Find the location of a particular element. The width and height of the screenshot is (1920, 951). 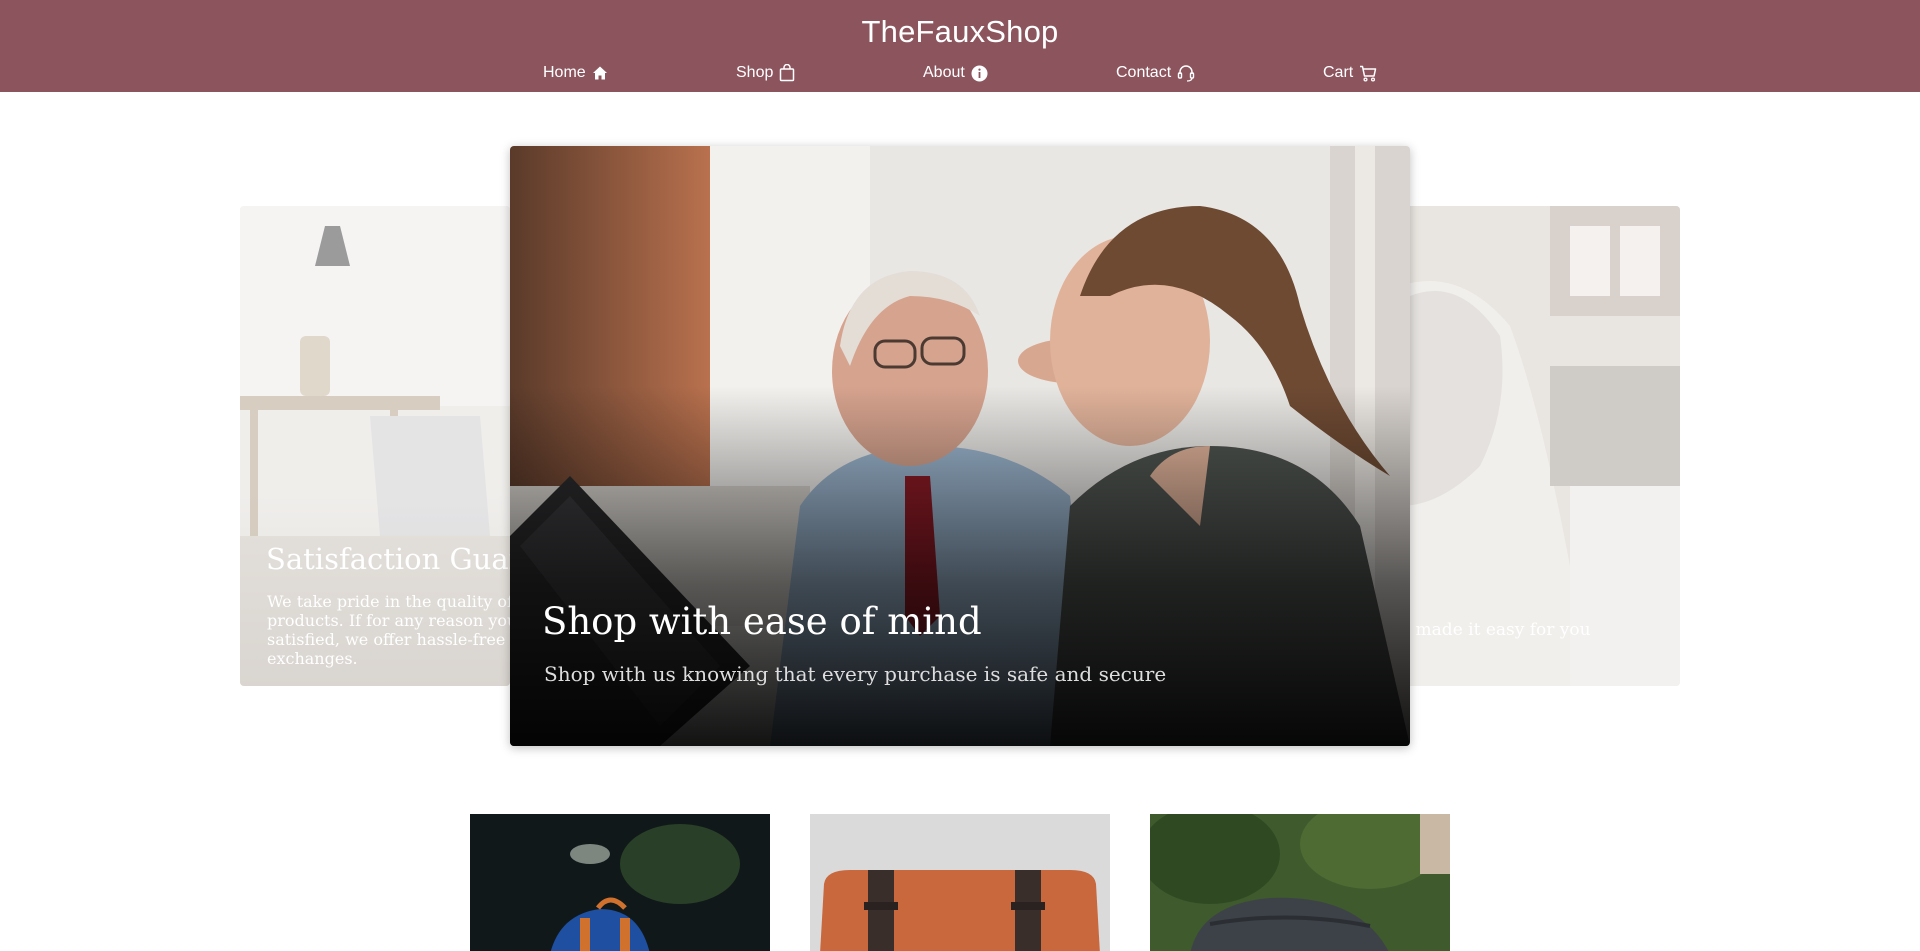

nav-contact-label: Contact is located at coordinates (1144, 72).